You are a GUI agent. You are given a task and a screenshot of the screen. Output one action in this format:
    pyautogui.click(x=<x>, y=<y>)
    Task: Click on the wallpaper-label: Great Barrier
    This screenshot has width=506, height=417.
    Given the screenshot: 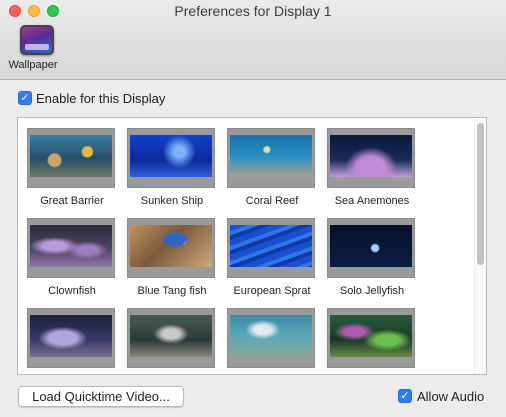 What is the action you would take?
    pyautogui.click(x=72, y=201)
    